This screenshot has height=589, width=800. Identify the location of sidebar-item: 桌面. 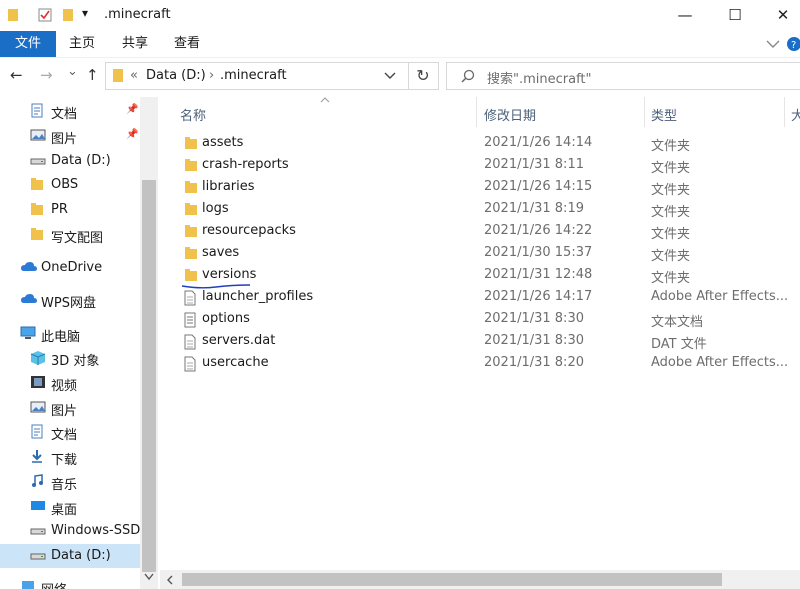
(70, 507).